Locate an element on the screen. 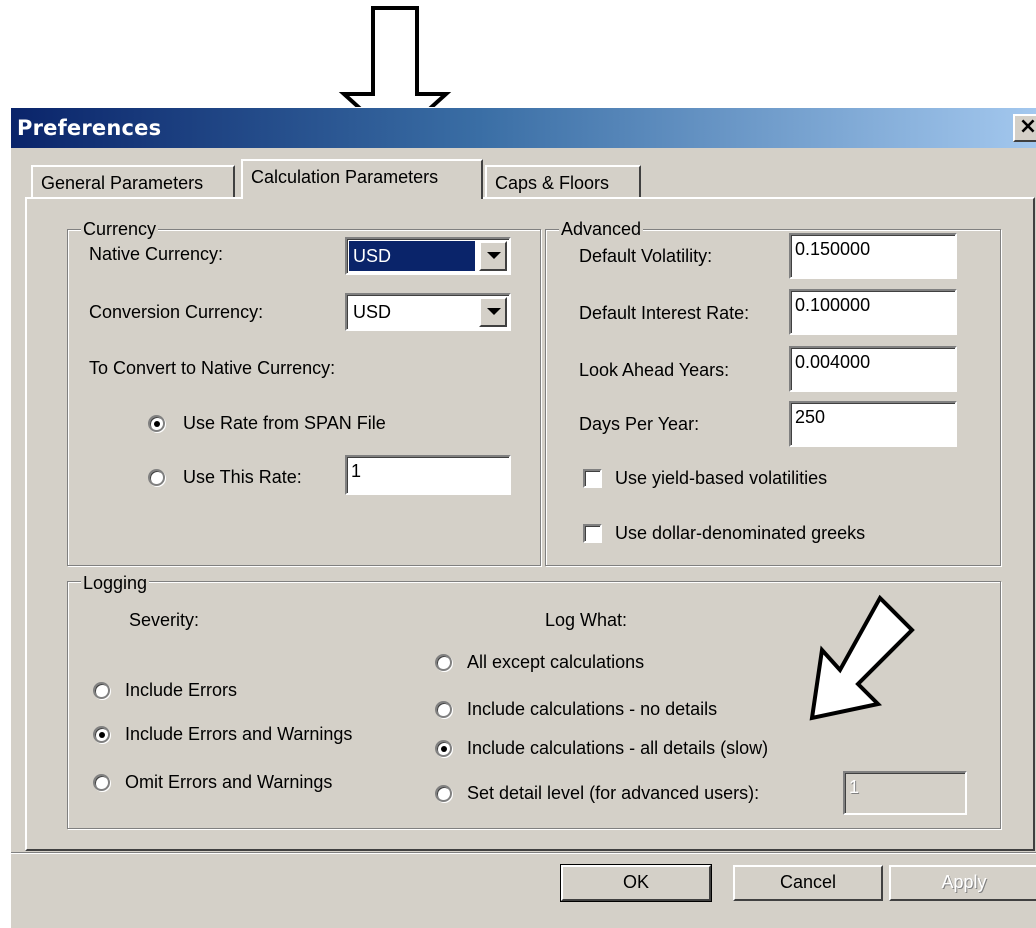  title-bar: Preferences × is located at coordinates (523, 128).